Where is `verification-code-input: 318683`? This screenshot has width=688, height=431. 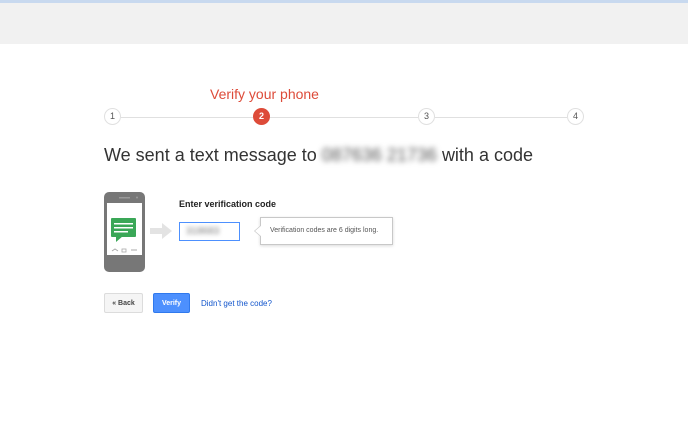 verification-code-input: 318683 is located at coordinates (209, 231).